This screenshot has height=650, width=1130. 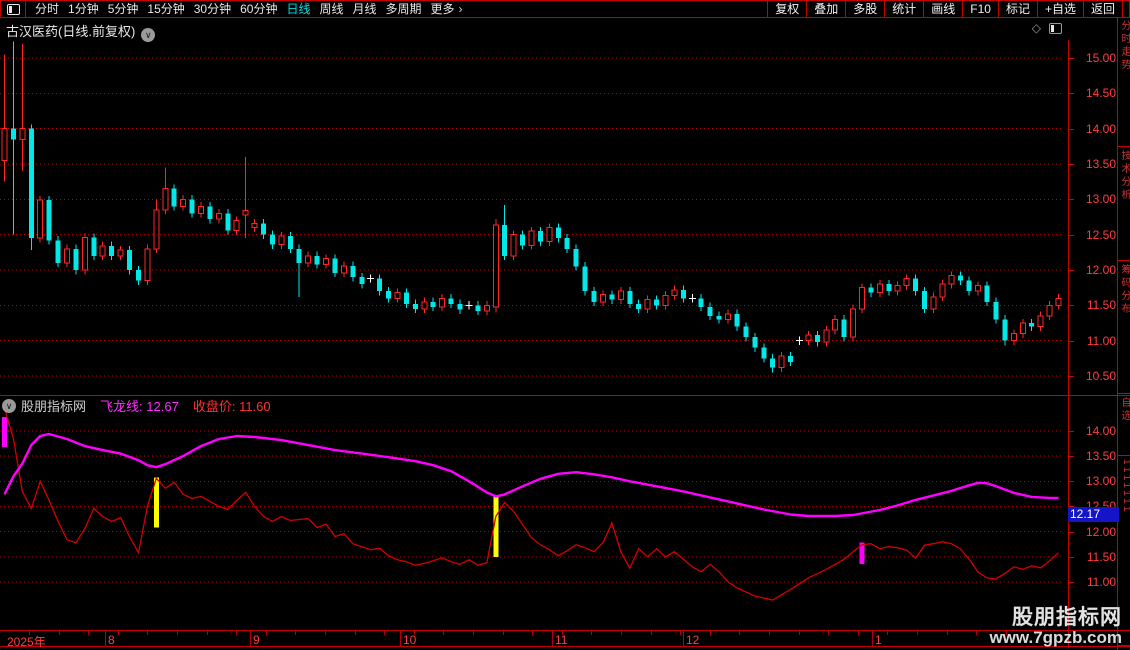 I want to click on toolbar-button-叠加: 叠加, so click(x=827, y=9).